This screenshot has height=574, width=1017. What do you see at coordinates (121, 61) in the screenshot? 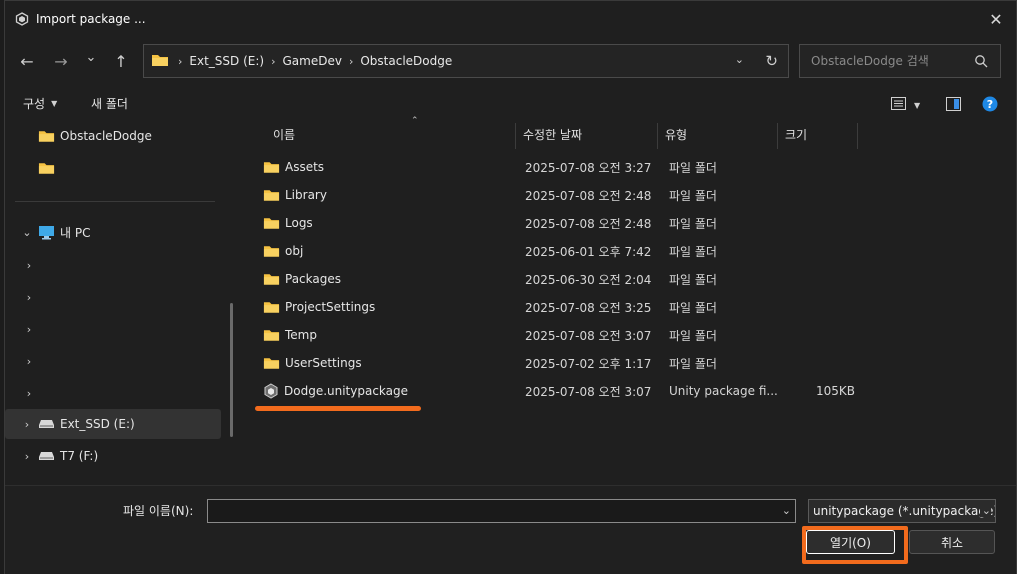
I see `up-arrow-icon: ↑` at bounding box center [121, 61].